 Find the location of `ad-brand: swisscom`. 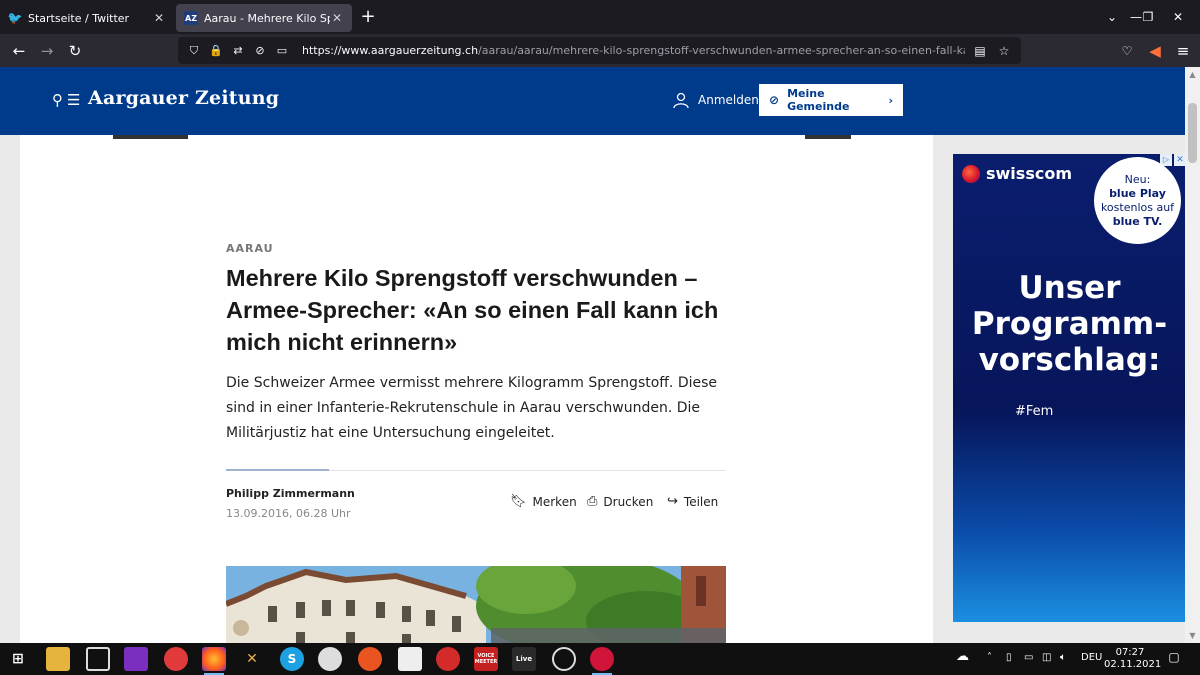

ad-brand: swisscom is located at coordinates (1017, 173).